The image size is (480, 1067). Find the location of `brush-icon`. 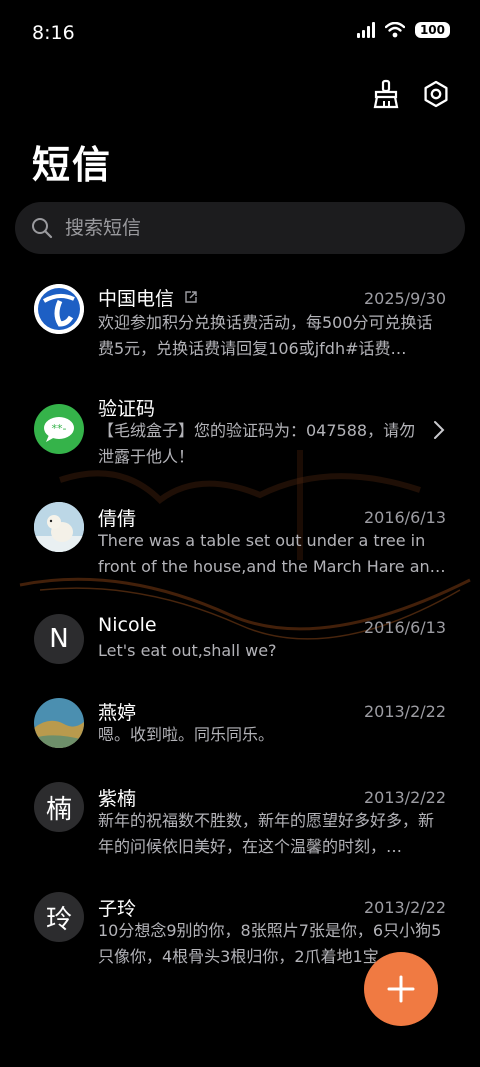

brush-icon is located at coordinates (386, 94).